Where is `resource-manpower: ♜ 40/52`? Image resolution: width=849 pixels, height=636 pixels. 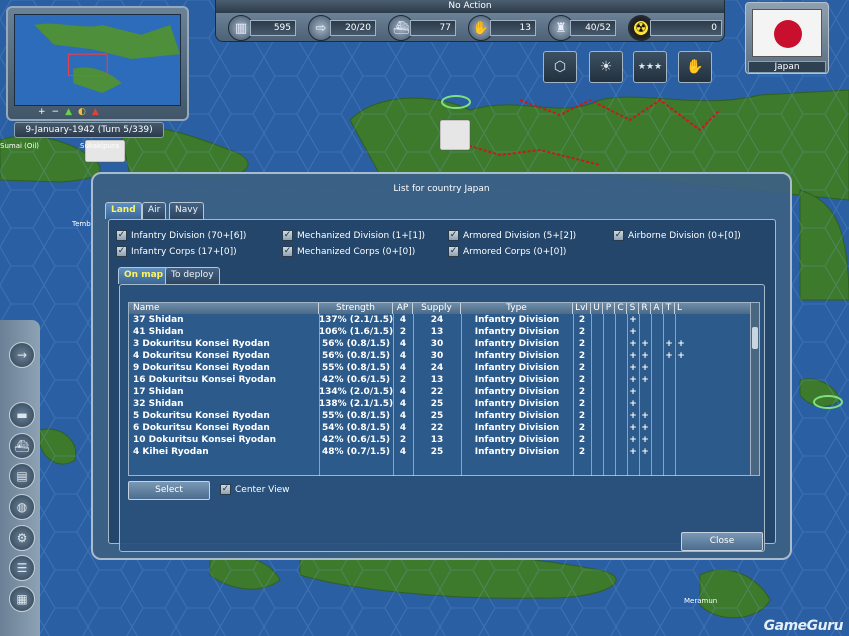 resource-manpower: ♜ 40/52 is located at coordinates (582, 28).